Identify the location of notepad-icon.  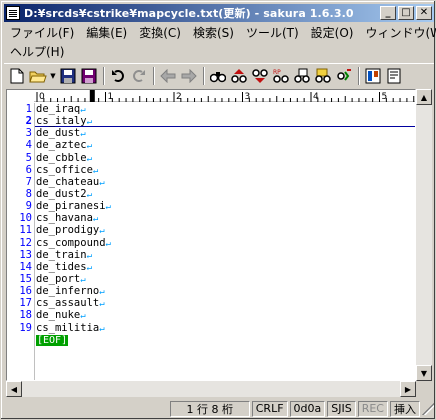
(13, 13).